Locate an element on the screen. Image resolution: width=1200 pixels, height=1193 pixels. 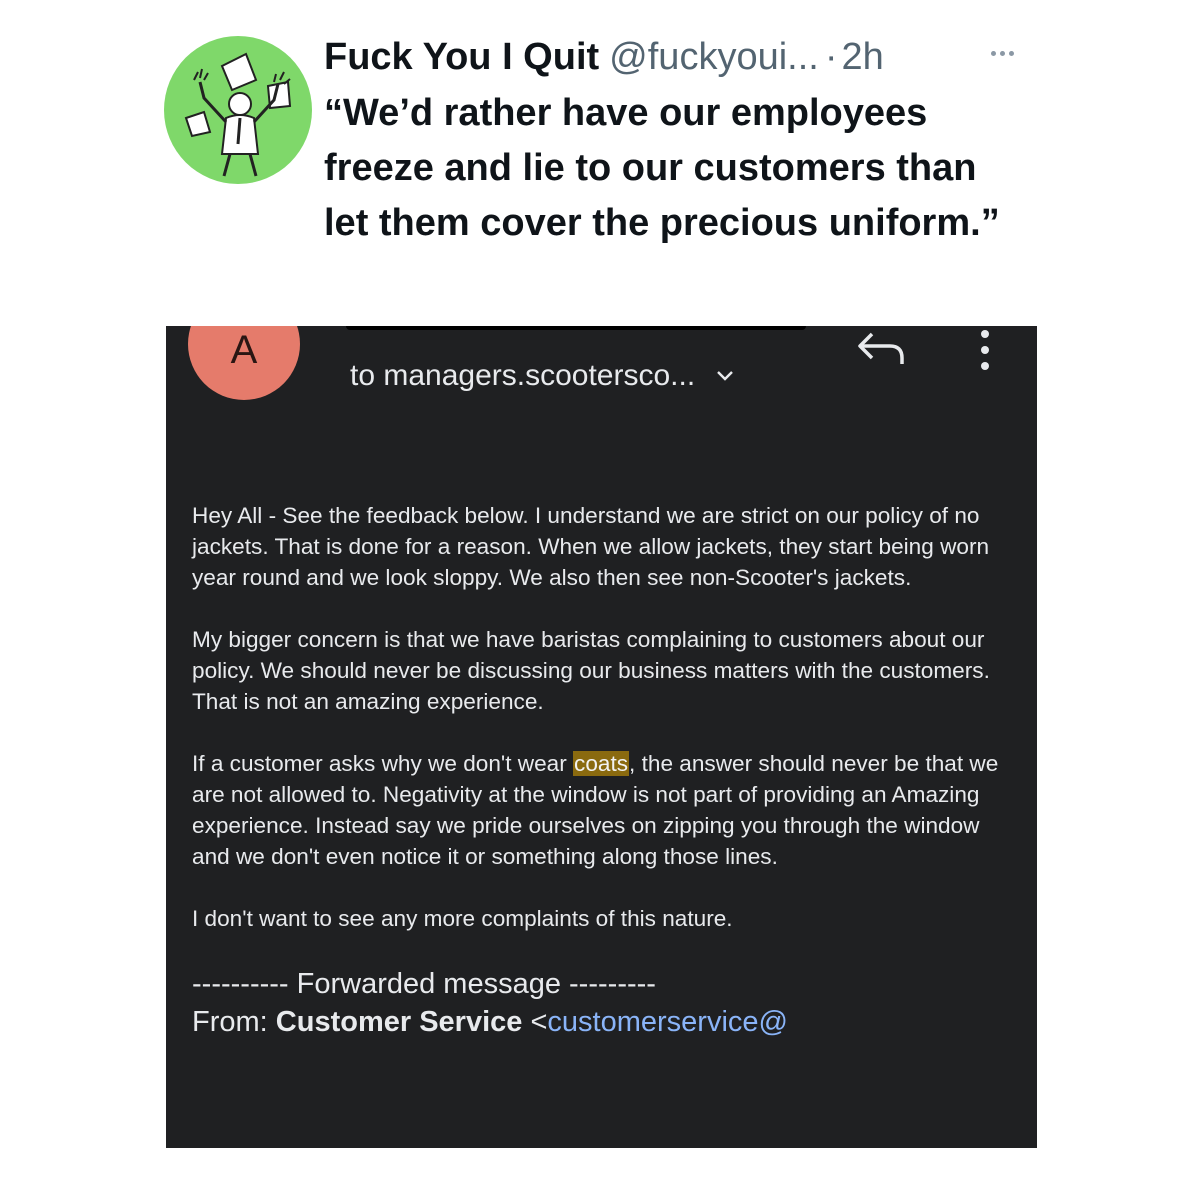
from-name: Customer Service is located at coordinates (399, 1022).